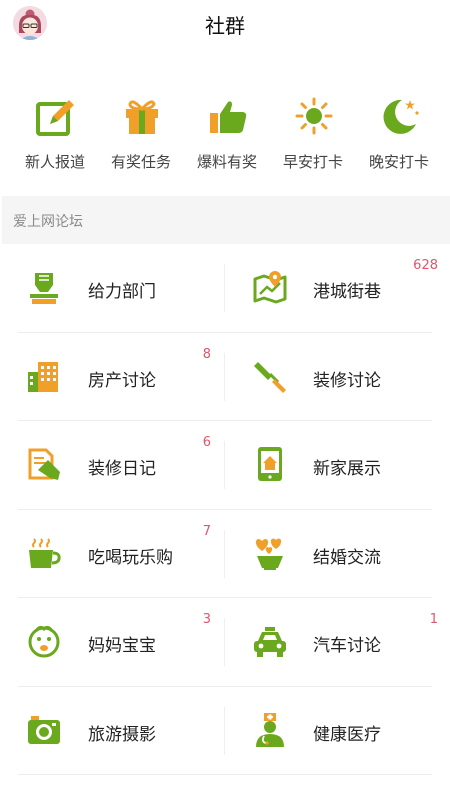  What do you see at coordinates (122, 469) in the screenshot?
I see `forum-label: 装修日记` at bounding box center [122, 469].